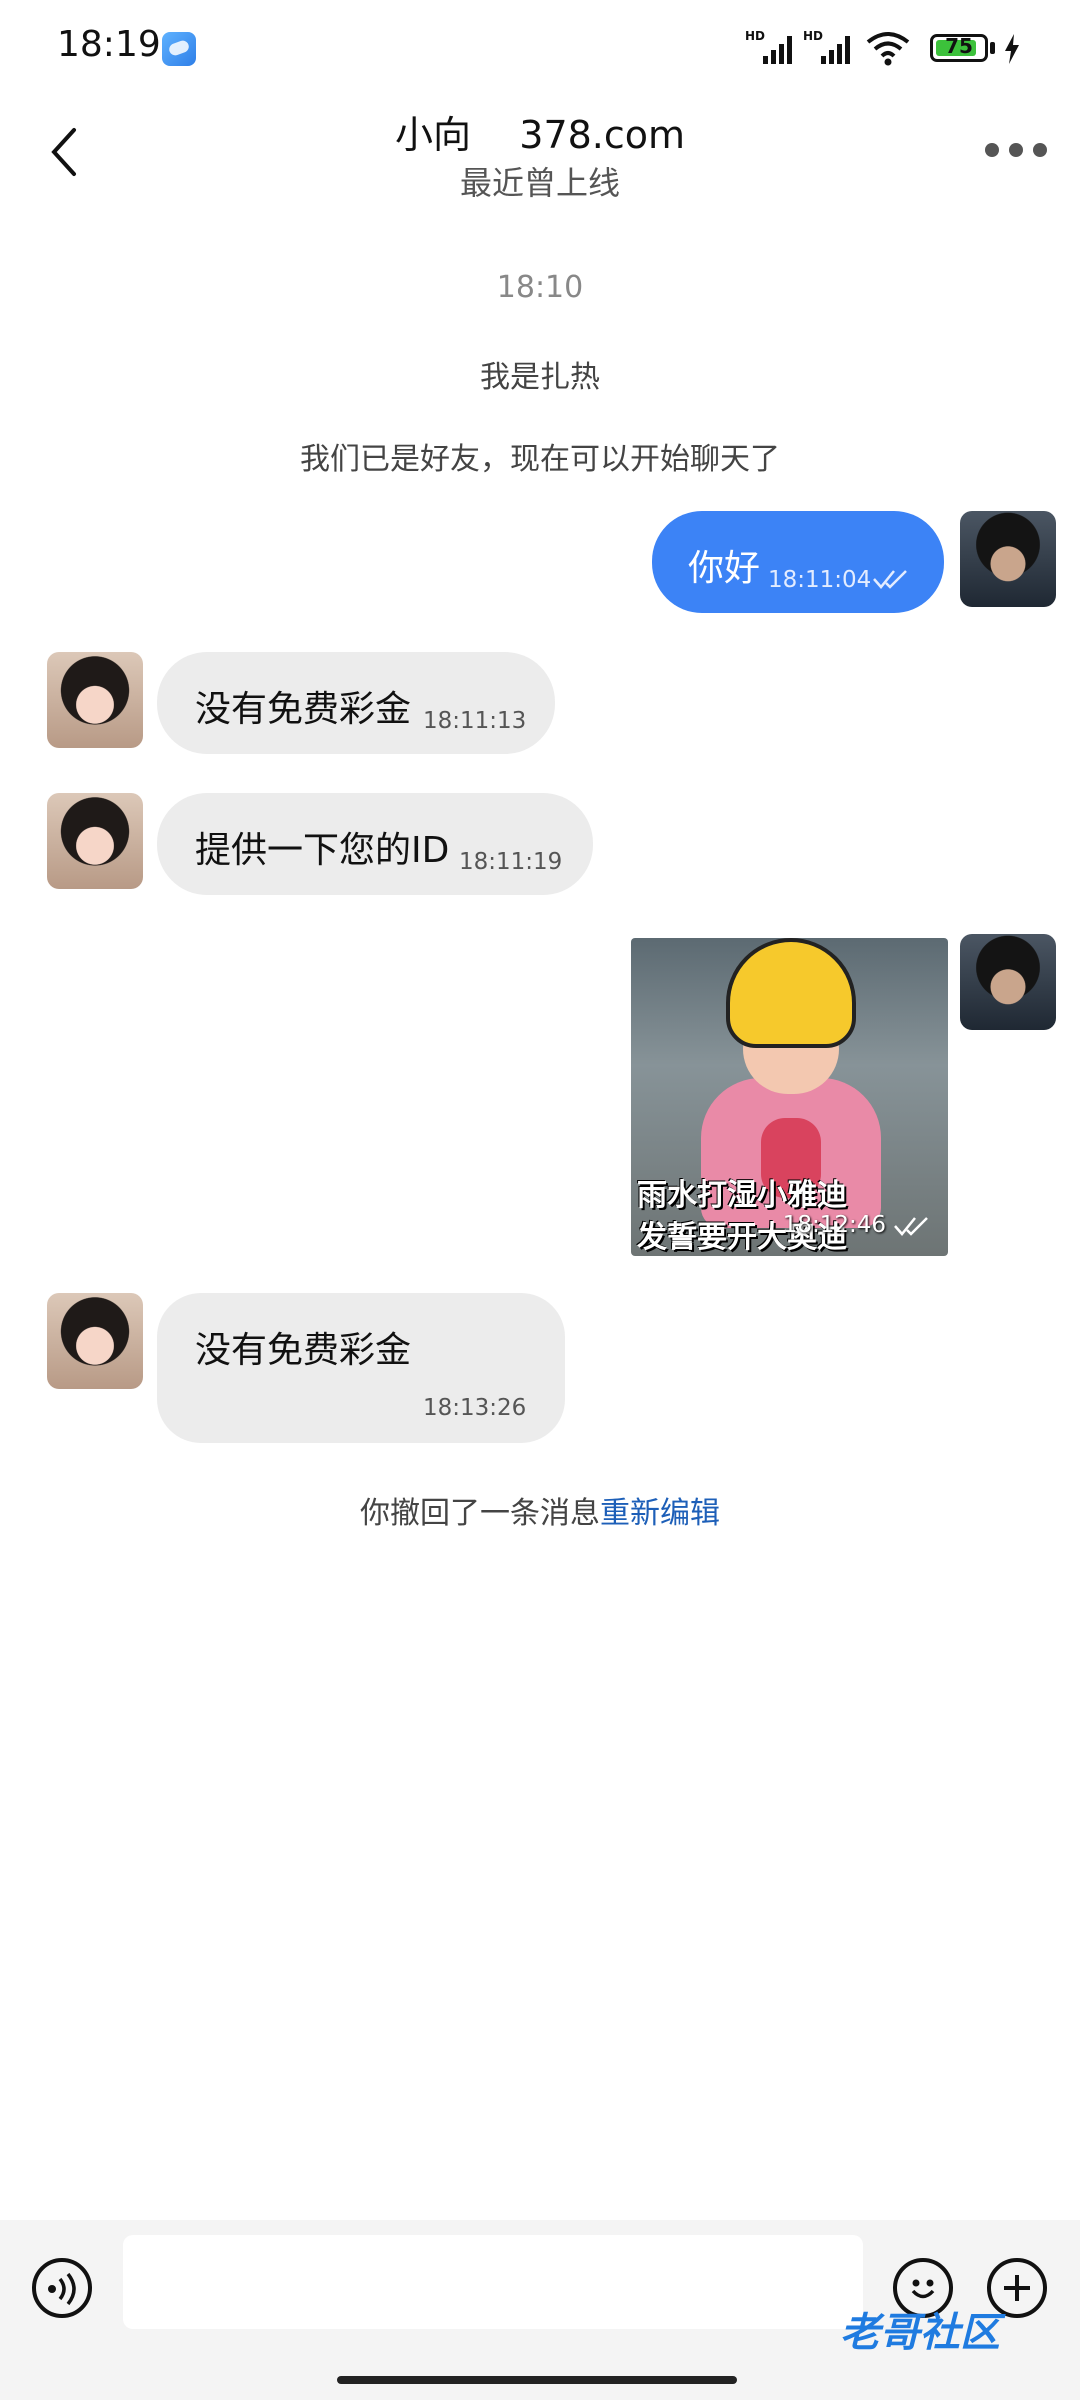  I want to click on message-time: 18:11:19, so click(511, 862).